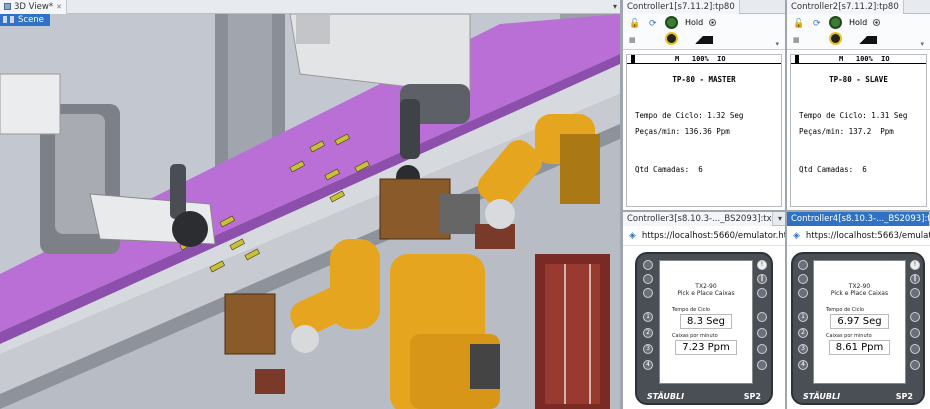  Describe the element at coordinates (858, 32) in the screenshot. I see `controller2-toolbar: 🔓 ⟳ Hold ▦ ▾` at that location.